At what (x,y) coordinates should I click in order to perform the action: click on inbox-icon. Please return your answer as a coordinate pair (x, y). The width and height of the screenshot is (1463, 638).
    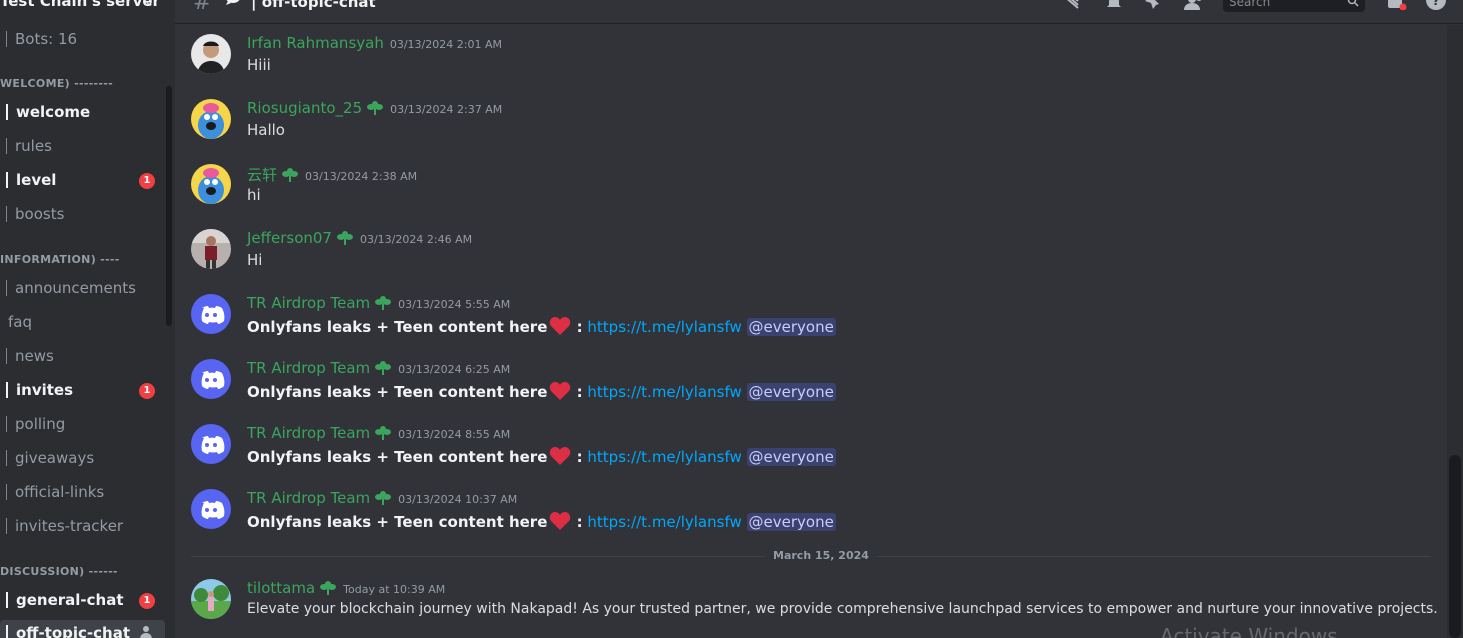
    Looking at the image, I should click on (1396, 5).